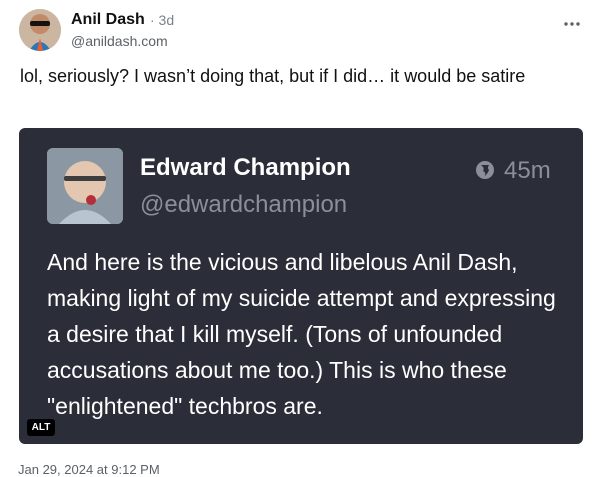 The image size is (599, 477). Describe the element at coordinates (89, 469) in the screenshot. I see `post-timestamp: Jan 29, 2024 at 9:12 PM` at that location.